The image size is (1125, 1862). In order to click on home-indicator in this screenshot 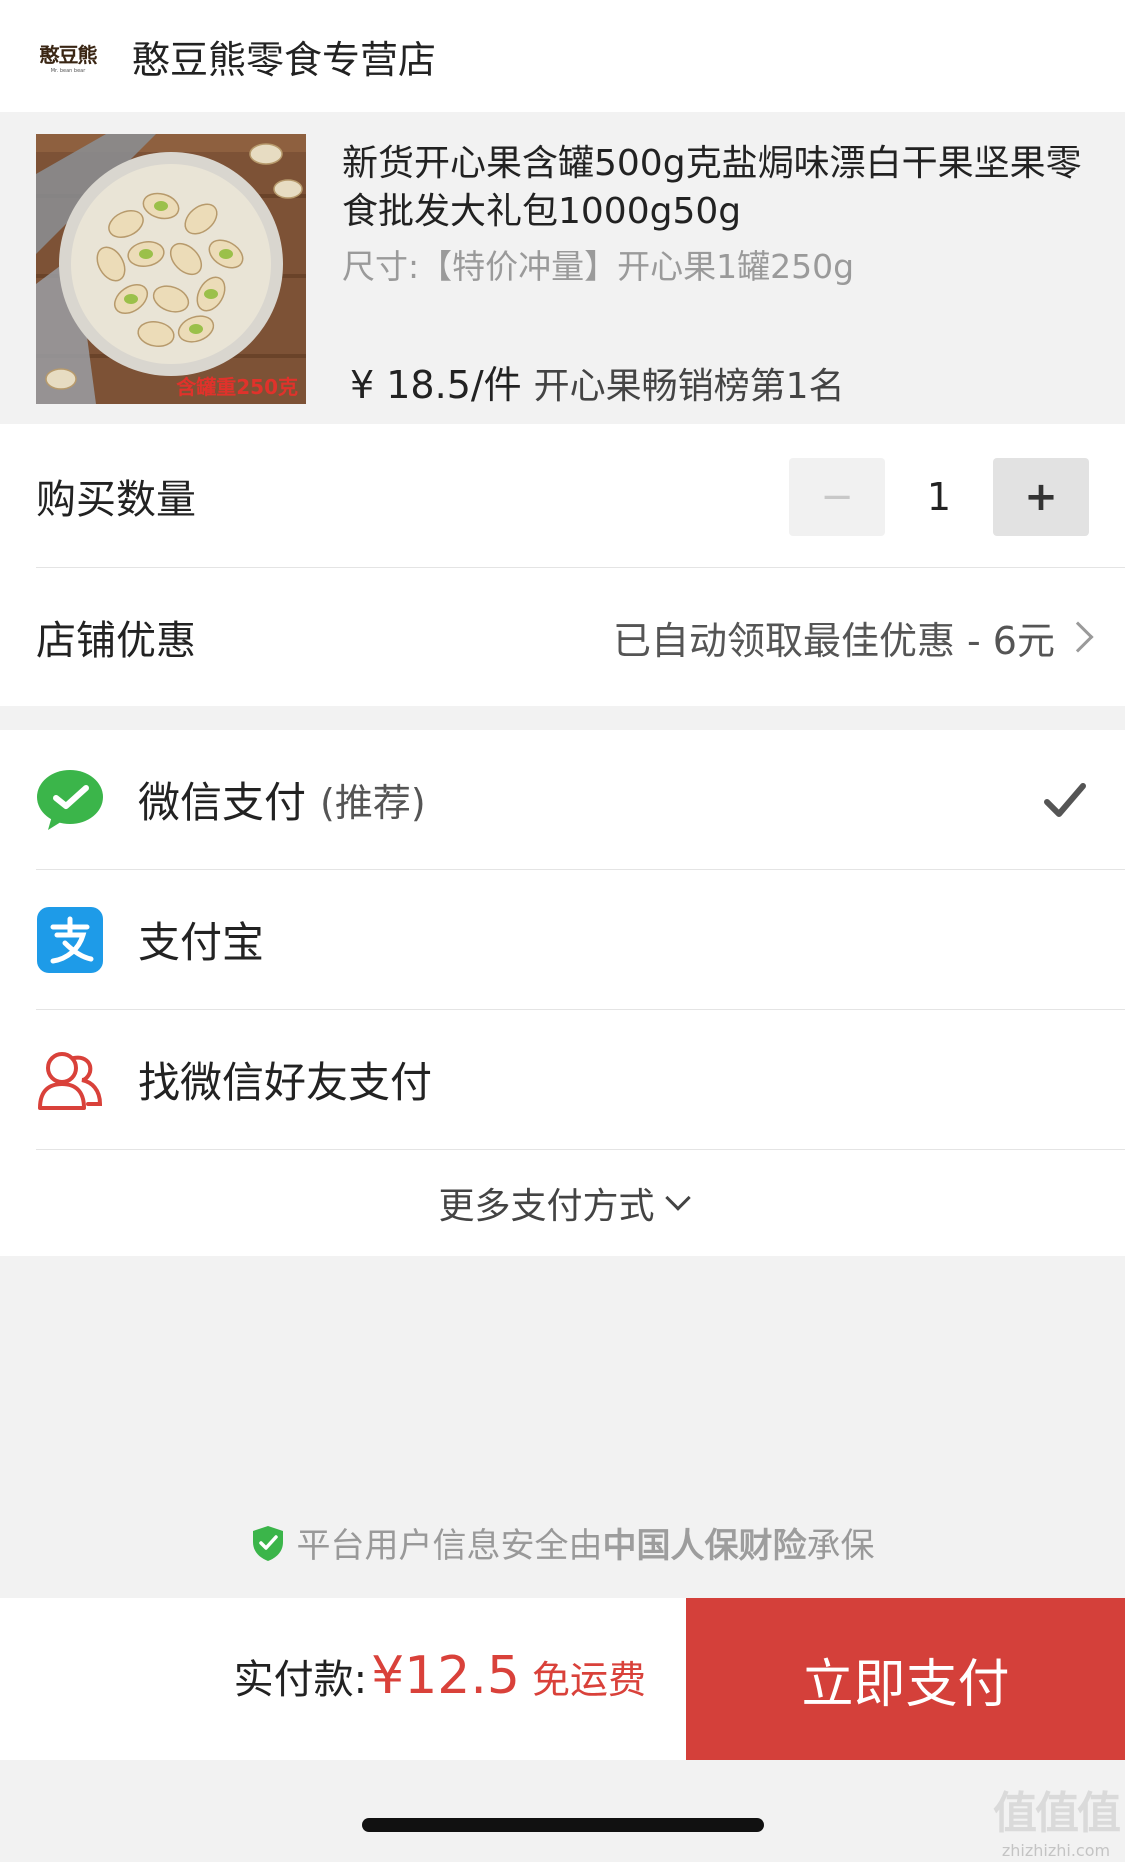, I will do `click(563, 1825)`.